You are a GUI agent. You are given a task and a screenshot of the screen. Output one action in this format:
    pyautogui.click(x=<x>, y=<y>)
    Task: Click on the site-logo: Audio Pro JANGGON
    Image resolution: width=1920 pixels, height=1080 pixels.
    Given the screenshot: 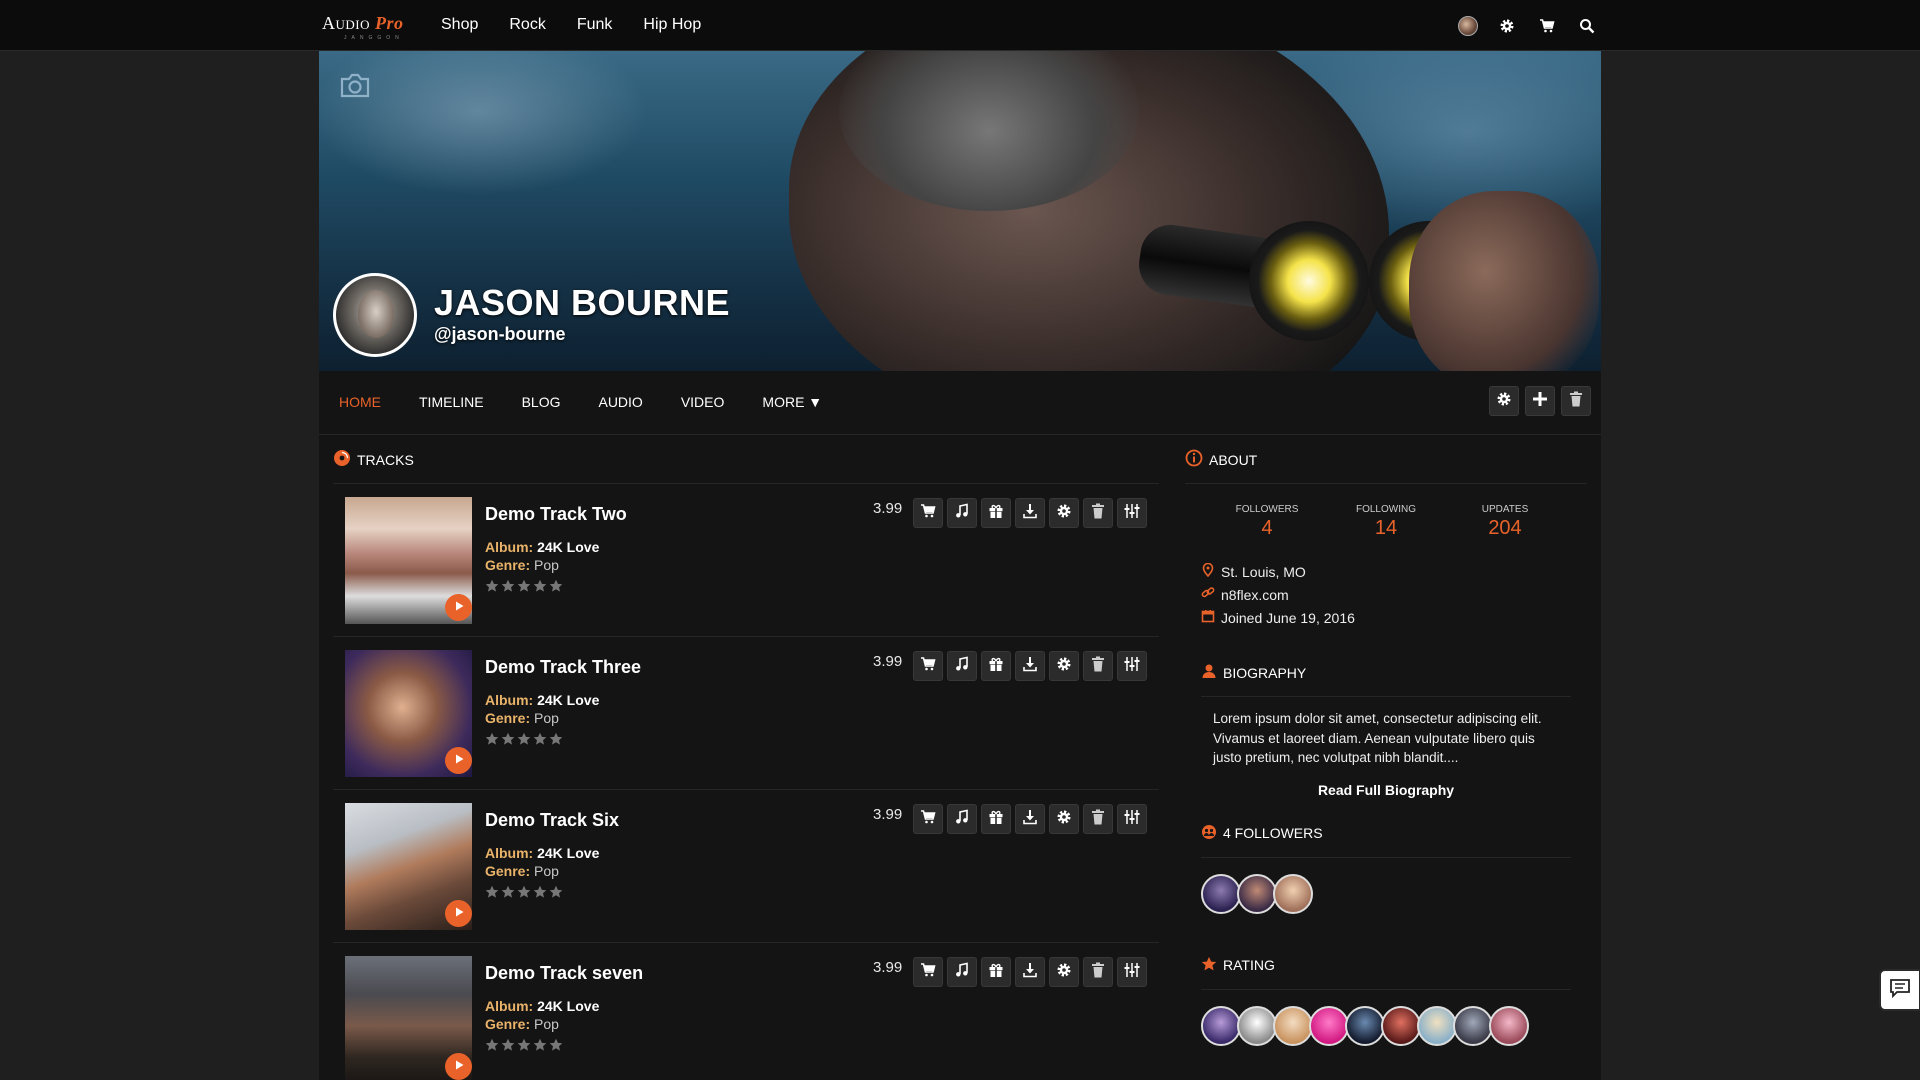 What is the action you would take?
    pyautogui.click(x=372, y=28)
    